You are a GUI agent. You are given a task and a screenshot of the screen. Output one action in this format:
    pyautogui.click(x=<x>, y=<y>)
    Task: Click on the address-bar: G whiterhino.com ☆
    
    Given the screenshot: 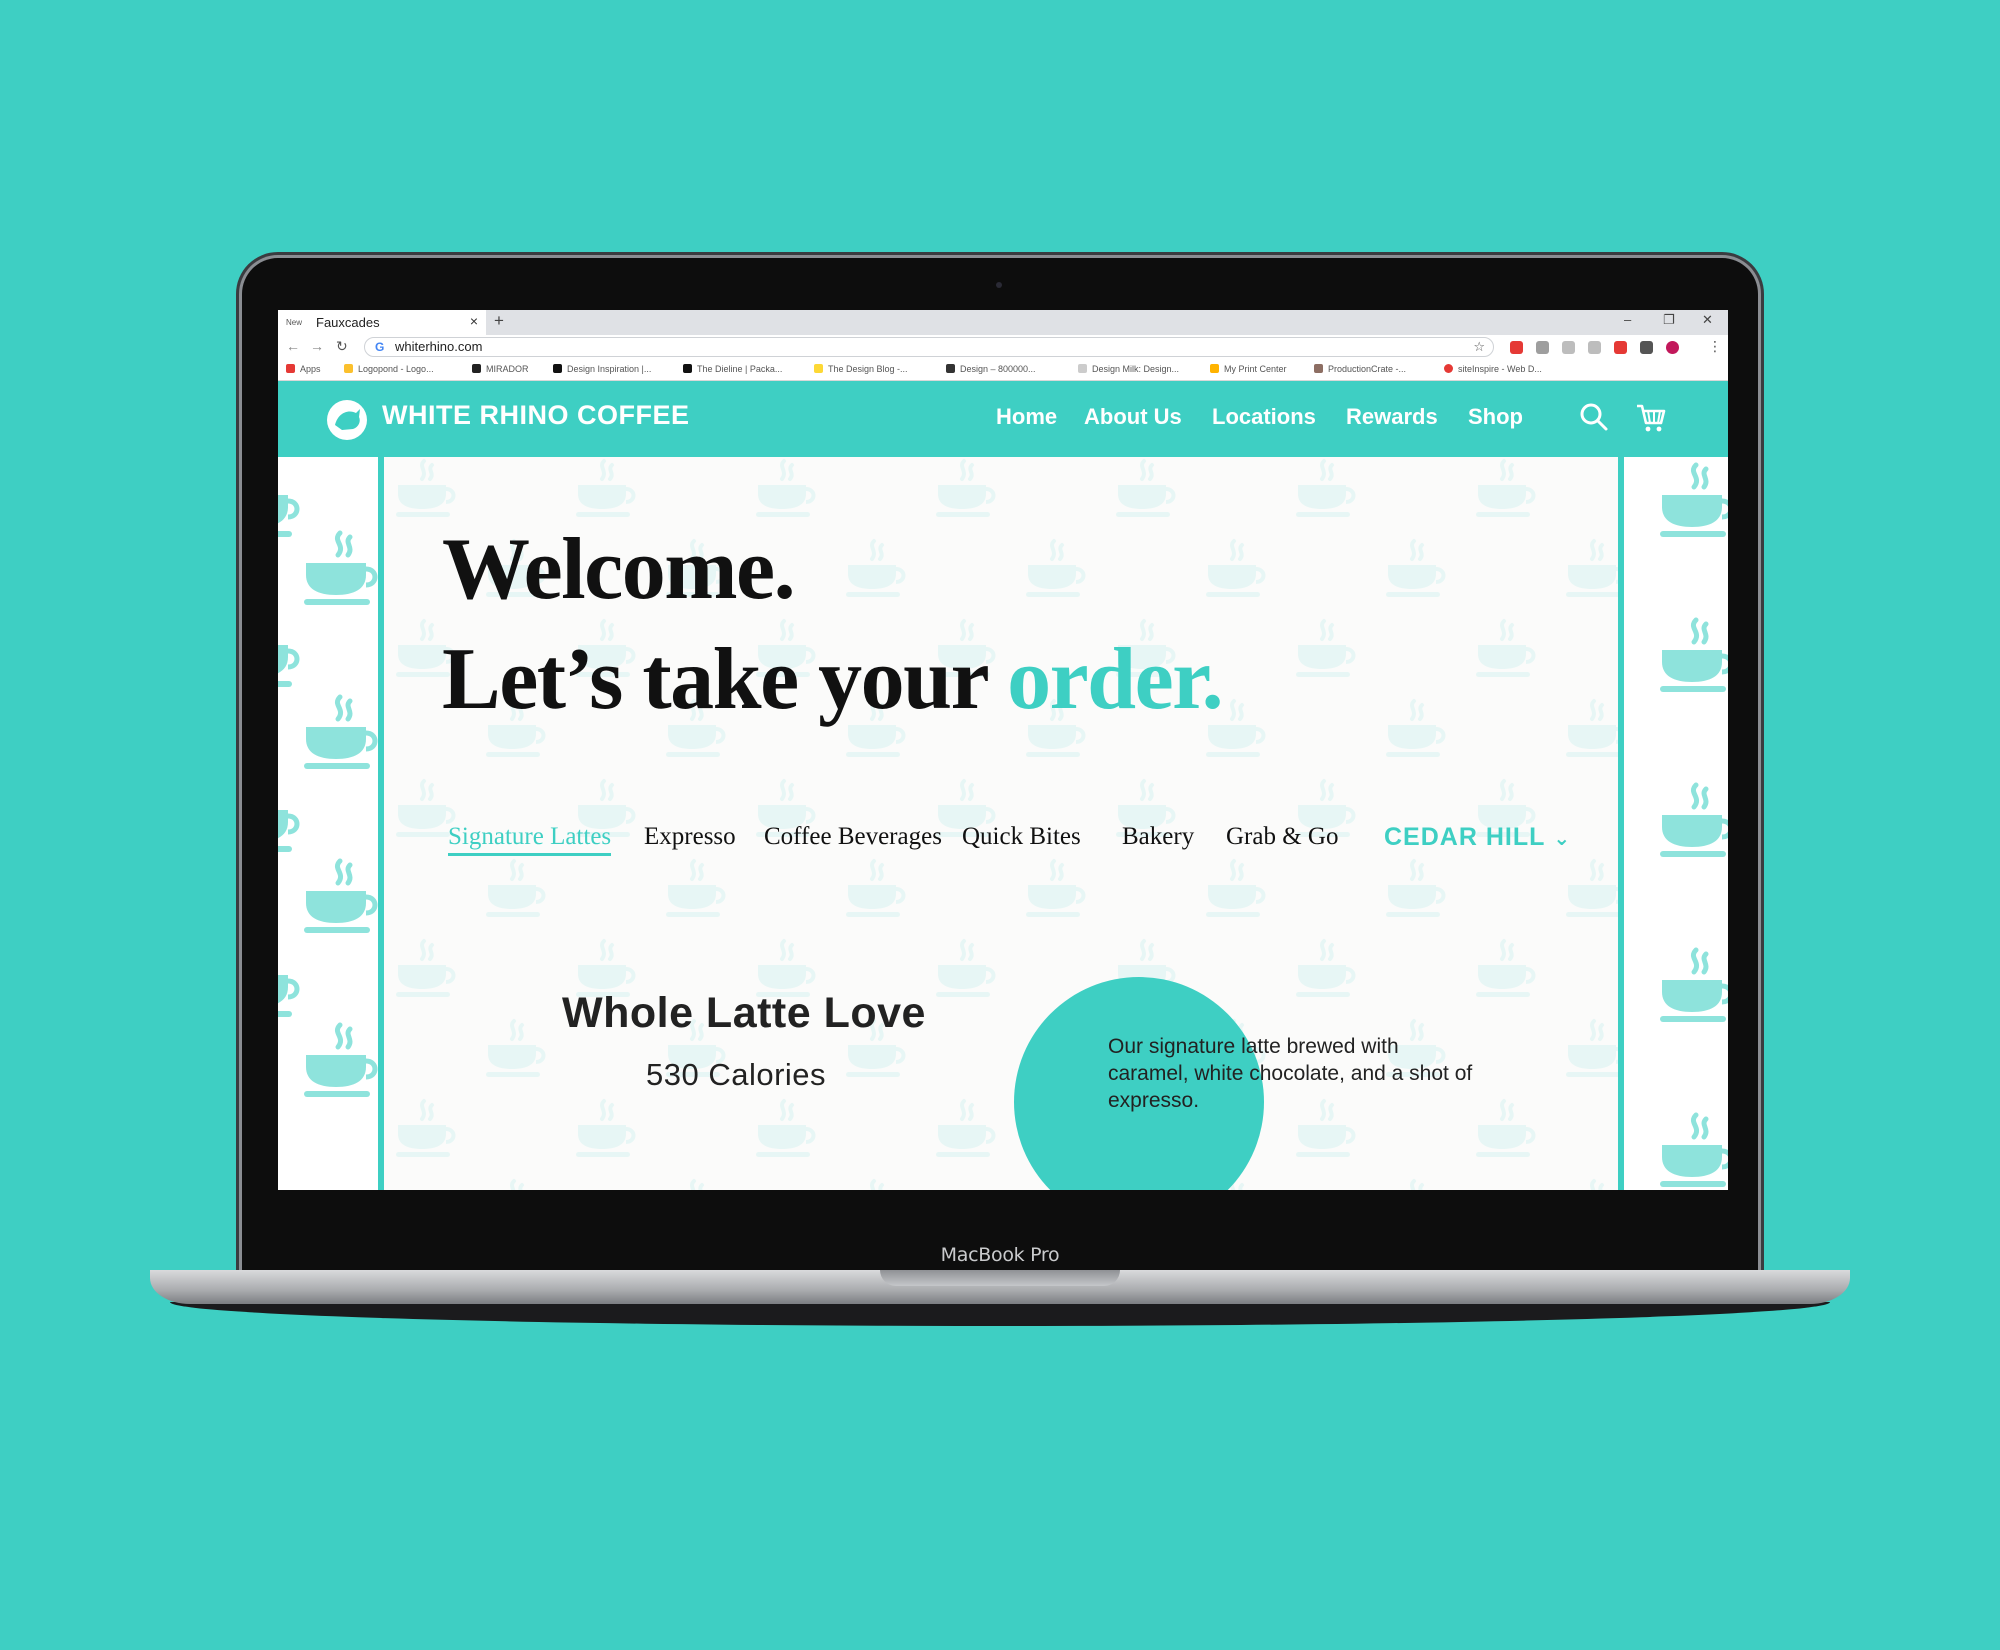 What is the action you would take?
    pyautogui.click(x=929, y=347)
    